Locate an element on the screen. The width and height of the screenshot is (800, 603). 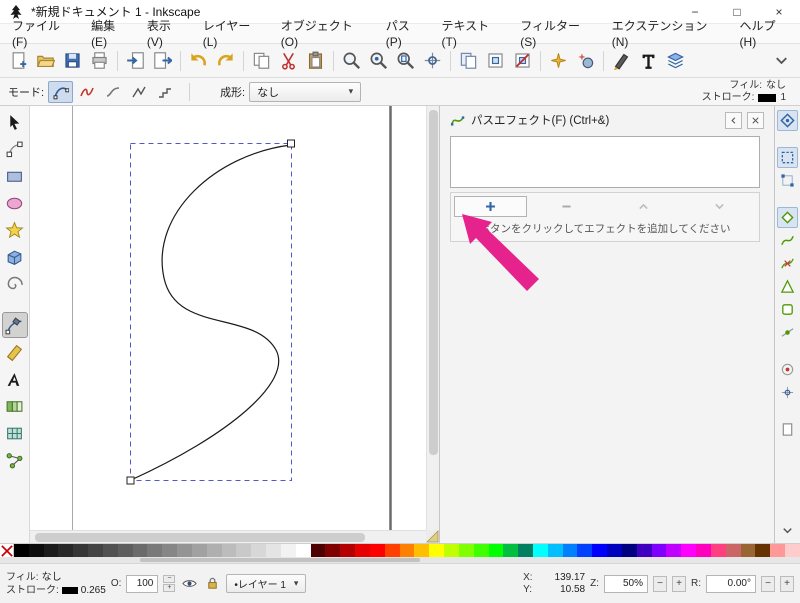
mode-bspline-button is located at coordinates (112, 92).